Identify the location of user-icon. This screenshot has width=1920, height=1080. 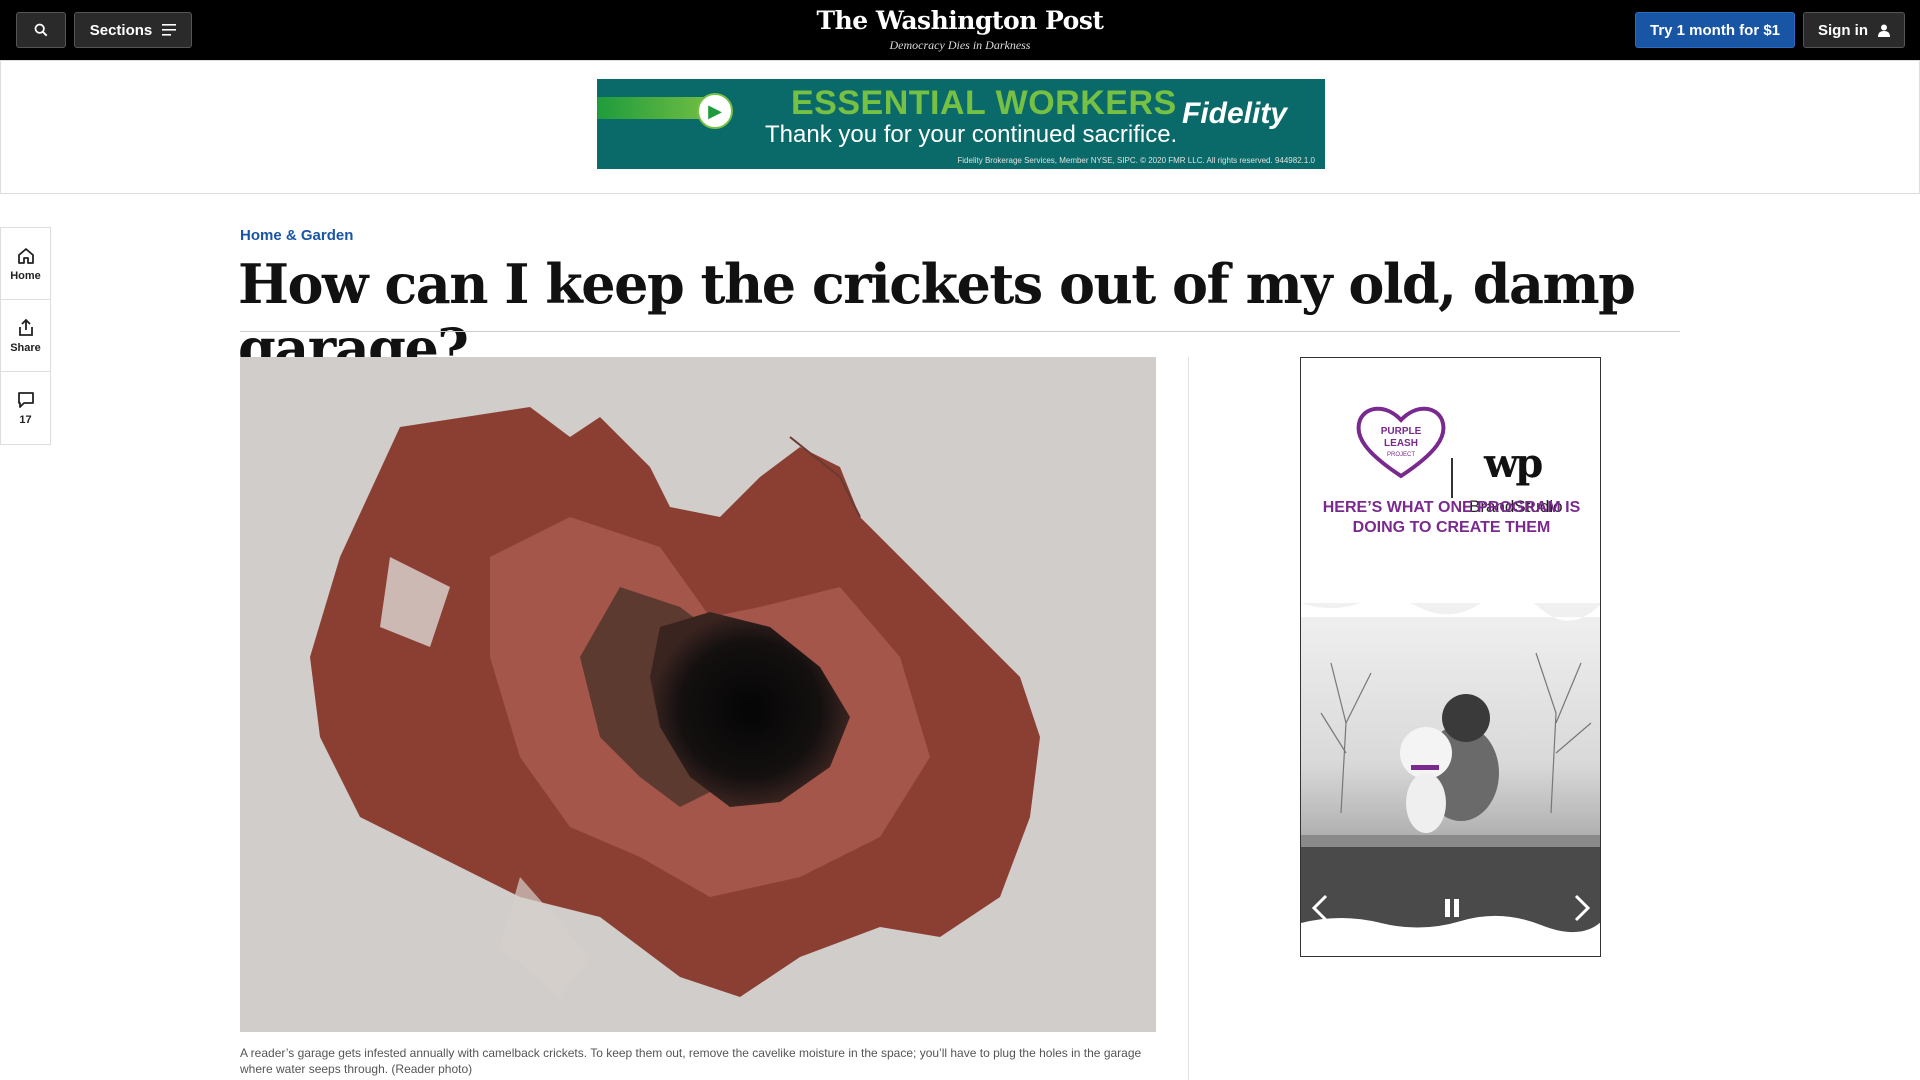
(1884, 30).